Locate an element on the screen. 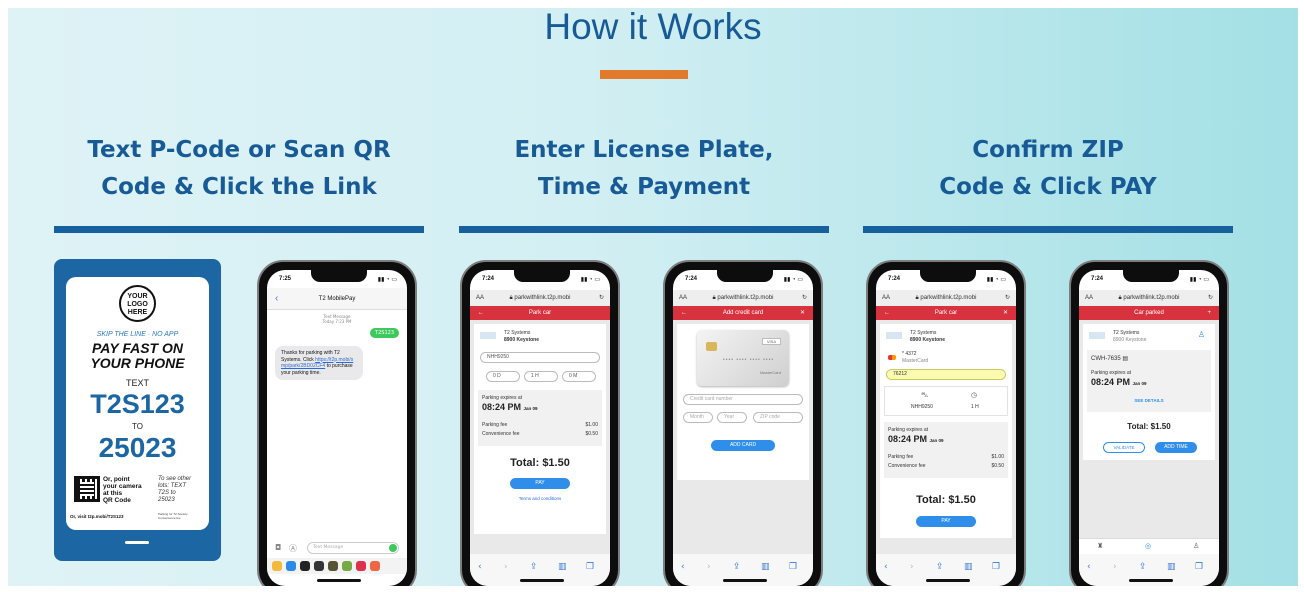 This screenshot has height=592, width=1304. applepay-icon is located at coordinates (305, 566).